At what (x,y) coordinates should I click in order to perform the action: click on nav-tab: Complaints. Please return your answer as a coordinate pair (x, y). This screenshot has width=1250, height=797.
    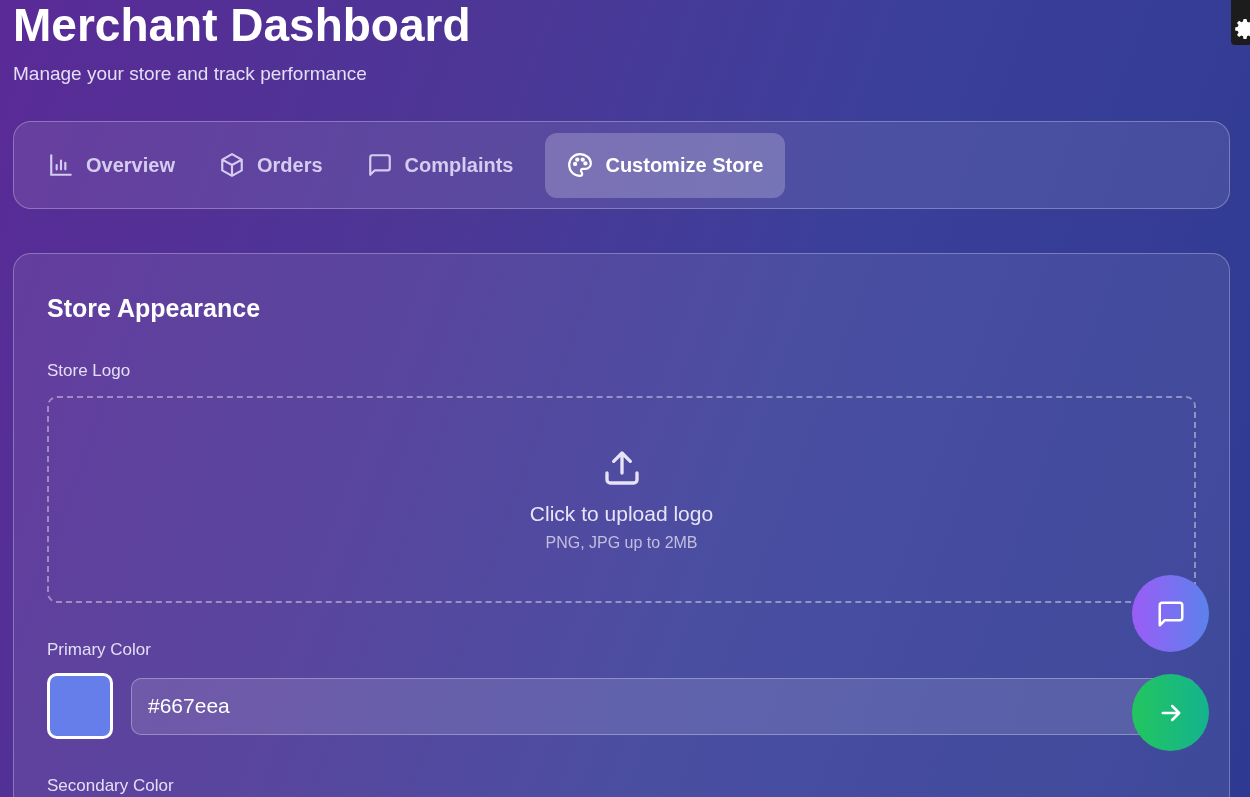
    Looking at the image, I should click on (440, 165).